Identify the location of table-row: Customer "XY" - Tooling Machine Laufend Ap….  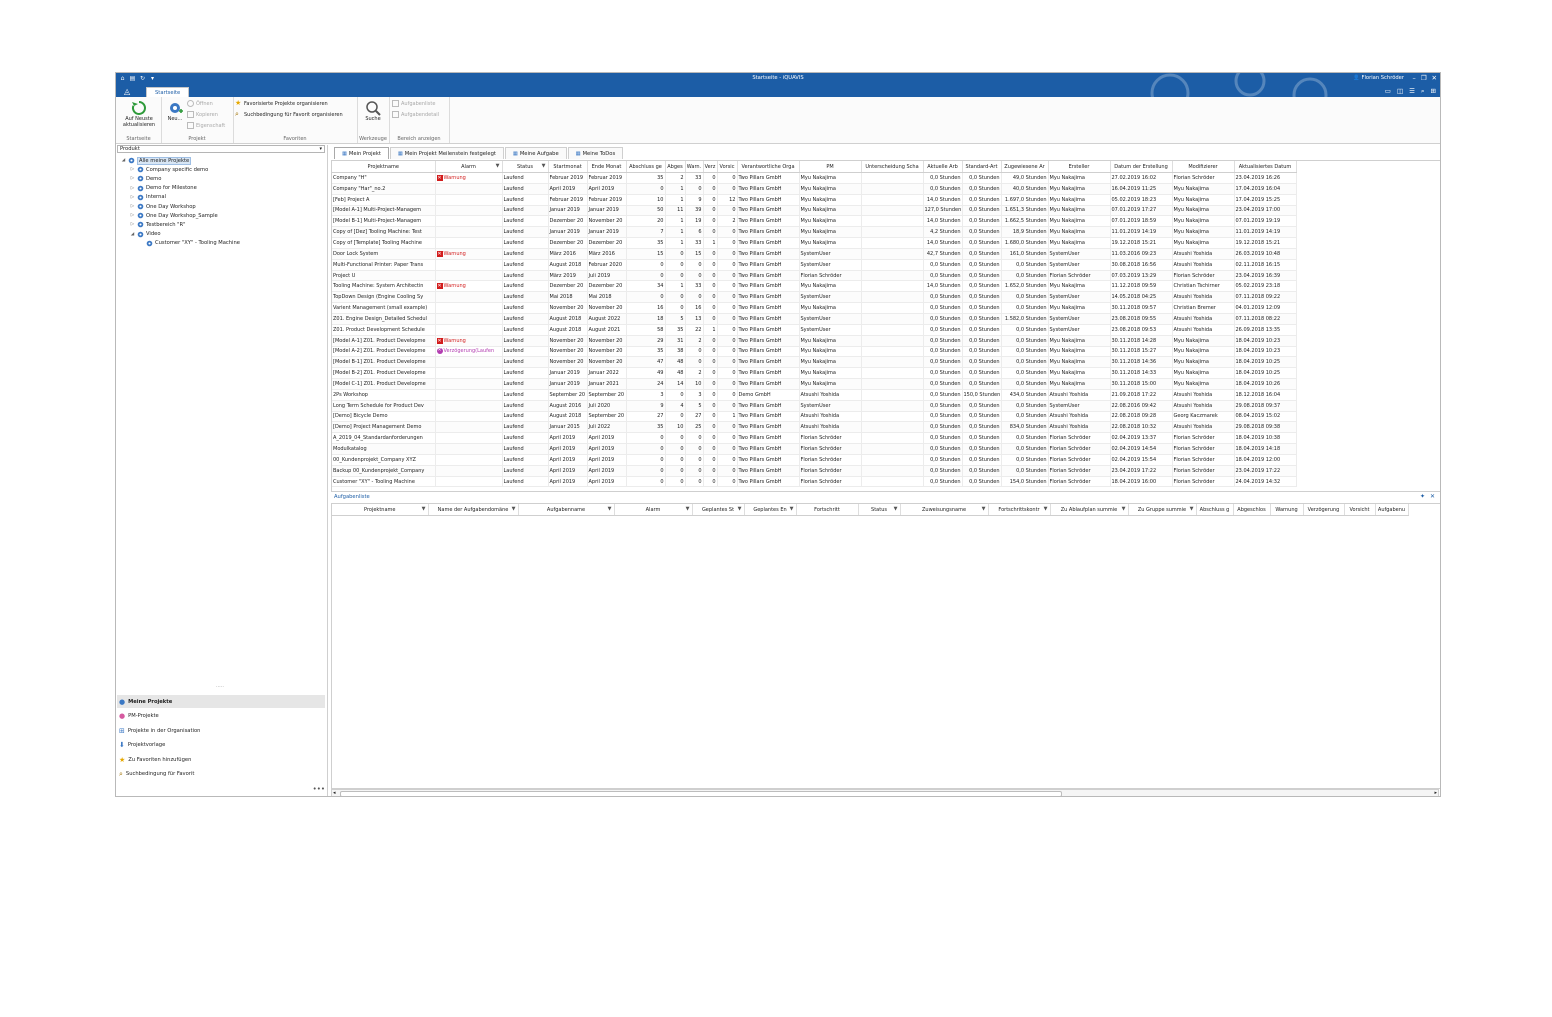
(814, 482).